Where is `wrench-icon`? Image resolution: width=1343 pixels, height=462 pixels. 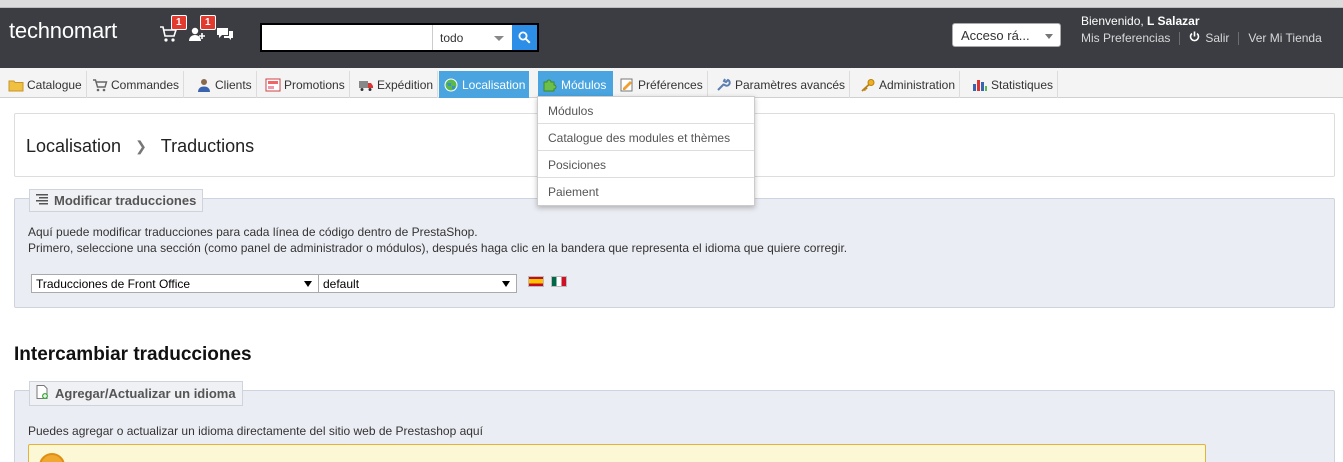
wrench-icon is located at coordinates (724, 84).